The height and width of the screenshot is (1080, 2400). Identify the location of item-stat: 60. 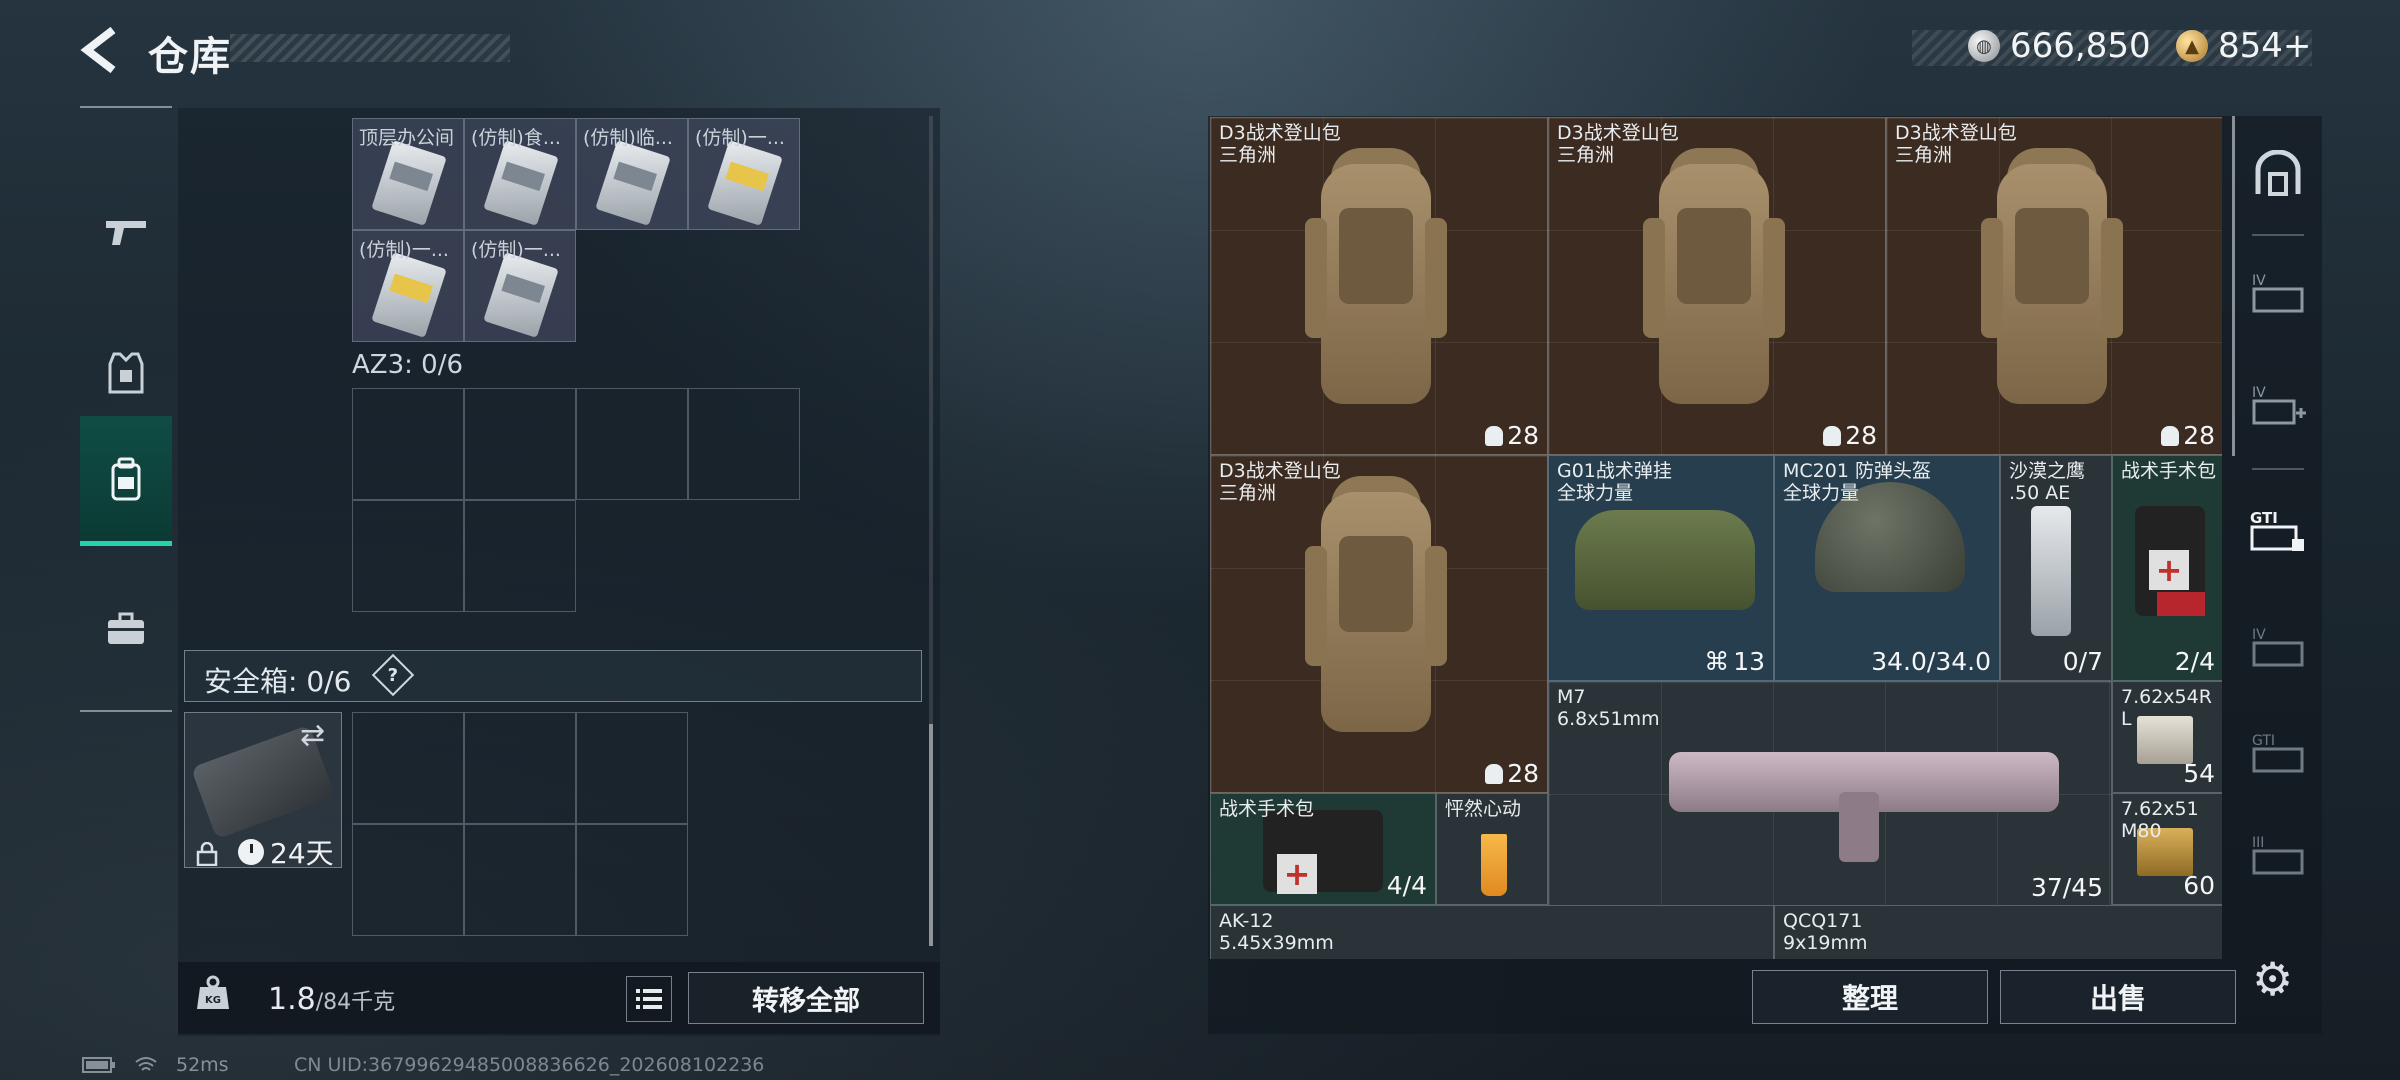
(2199, 885).